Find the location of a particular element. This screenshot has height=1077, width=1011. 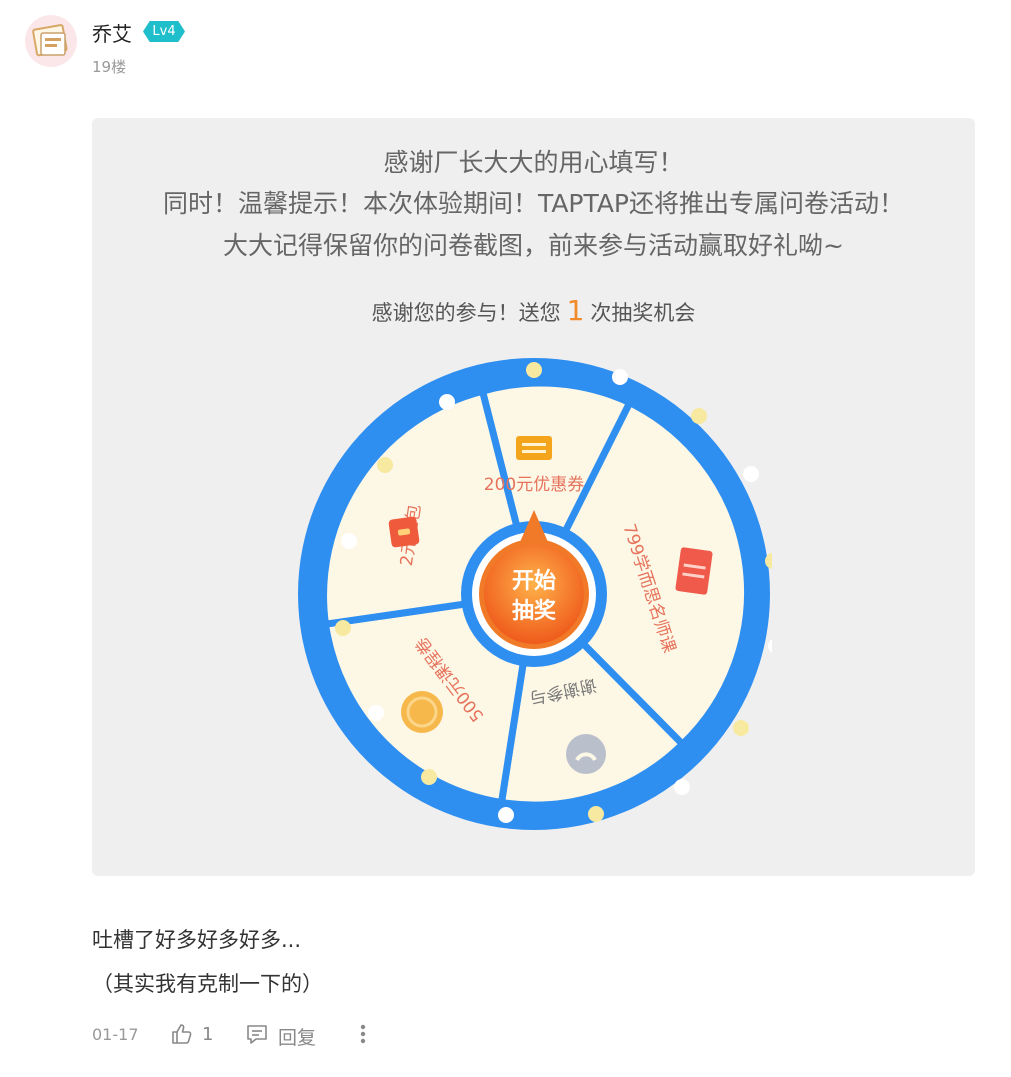

lottery-line: 感谢您的参与！送您 1 次抽奖机会 is located at coordinates (533, 310).